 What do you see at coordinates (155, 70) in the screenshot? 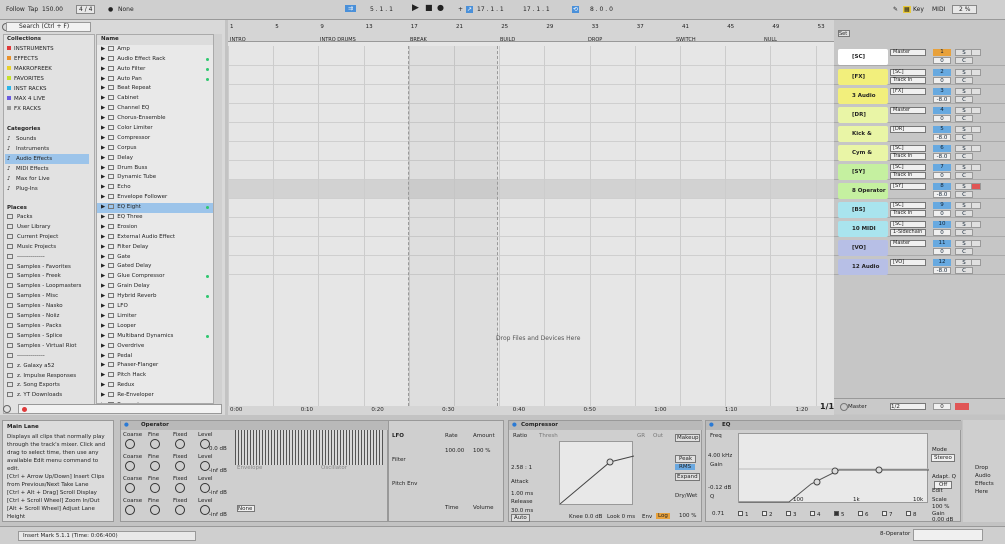
I see `browser-item: ▶ Auto Filter` at bounding box center [155, 70].